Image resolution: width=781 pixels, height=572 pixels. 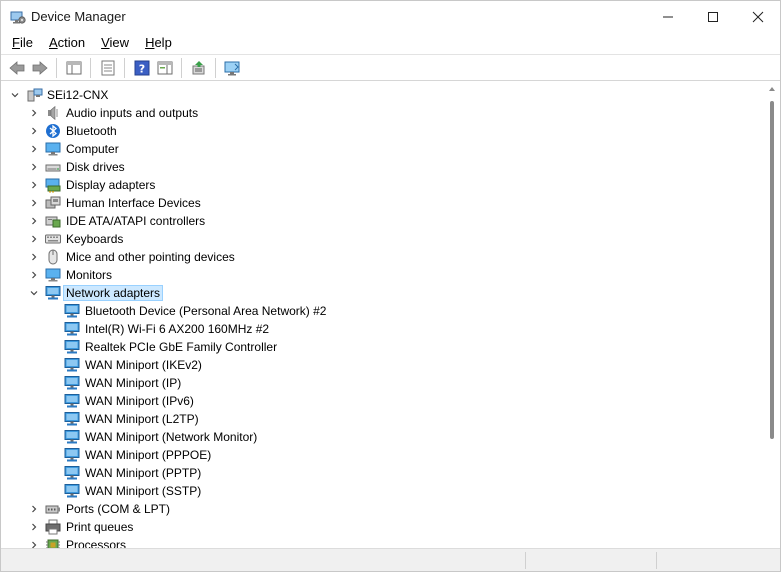 I want to click on forward-button, so click(x=39, y=68).